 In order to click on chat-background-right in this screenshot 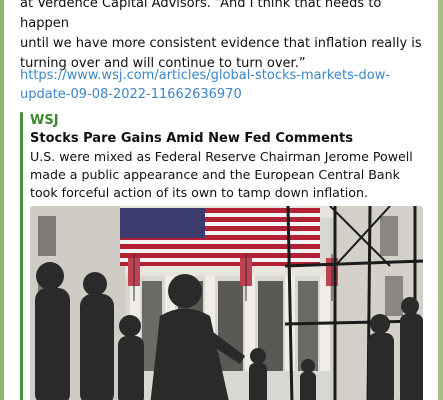, I will do `click(440, 200)`.